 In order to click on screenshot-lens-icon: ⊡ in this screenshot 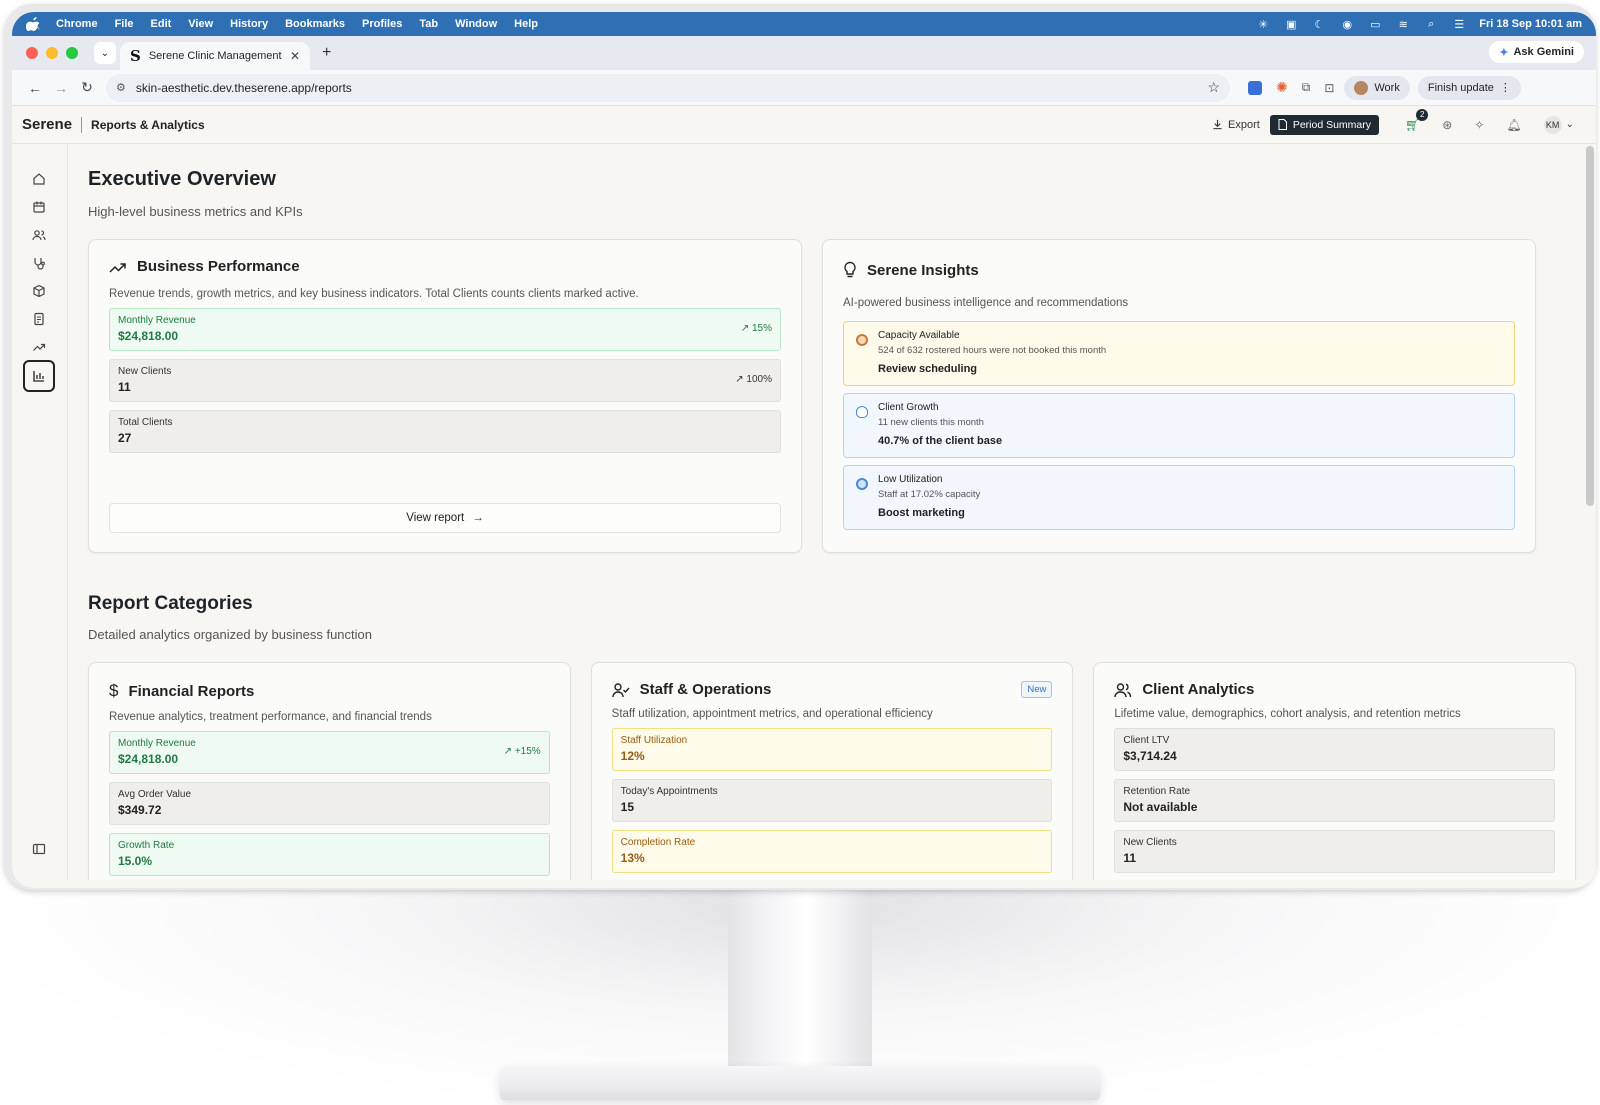, I will do `click(1329, 88)`.